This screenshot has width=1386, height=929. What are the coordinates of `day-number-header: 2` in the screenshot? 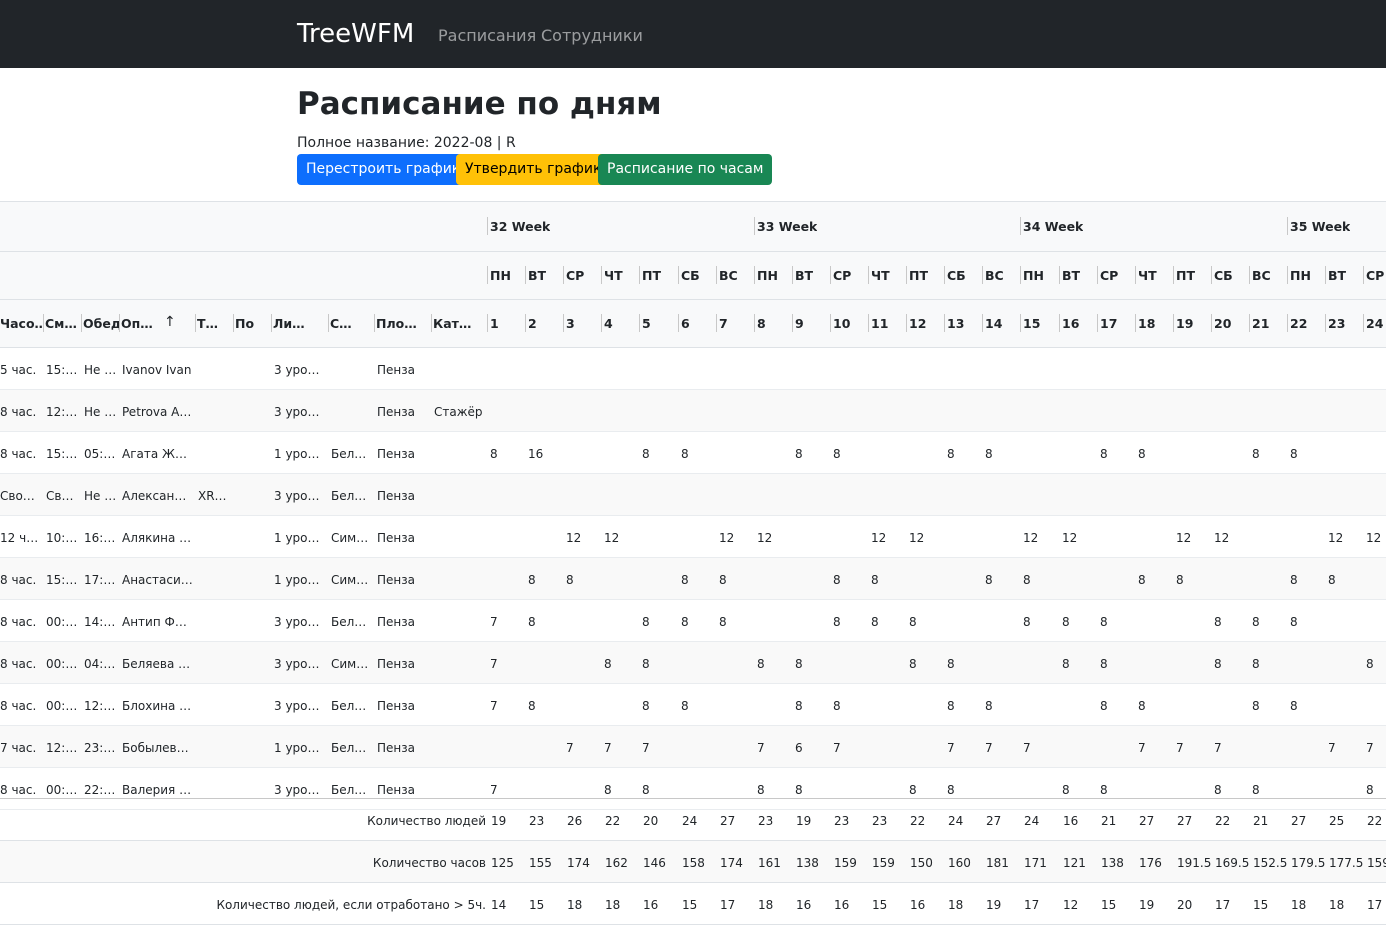 It's located at (532, 323).